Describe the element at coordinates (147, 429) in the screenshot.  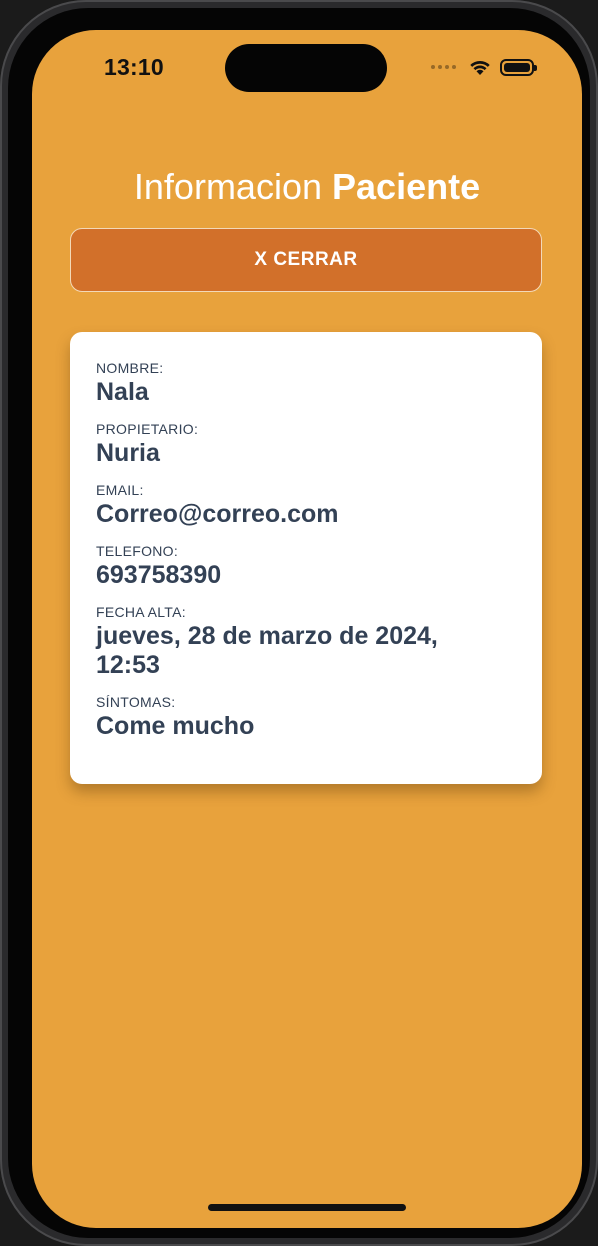
I see `field-label: PROPIETARIO:` at that location.